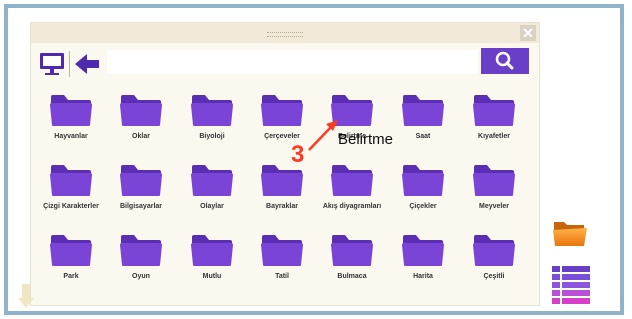 The image size is (632, 319). I want to click on arrow-left-icon, so click(87, 64).